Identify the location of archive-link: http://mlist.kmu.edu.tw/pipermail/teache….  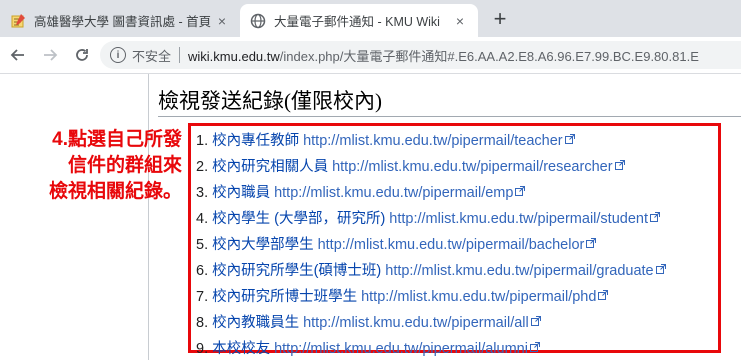
(433, 141).